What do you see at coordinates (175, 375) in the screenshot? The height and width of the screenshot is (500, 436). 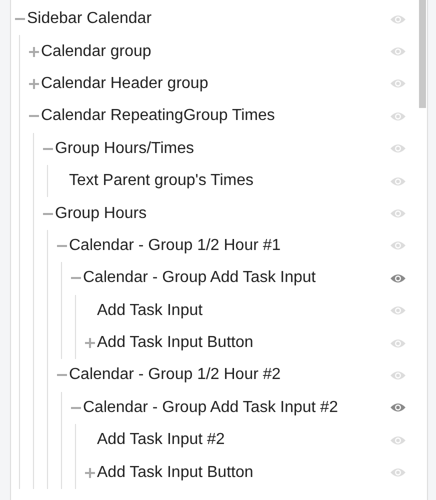 I see `tree-item-label: Calendar - Group 1/2 Hour #2` at bounding box center [175, 375].